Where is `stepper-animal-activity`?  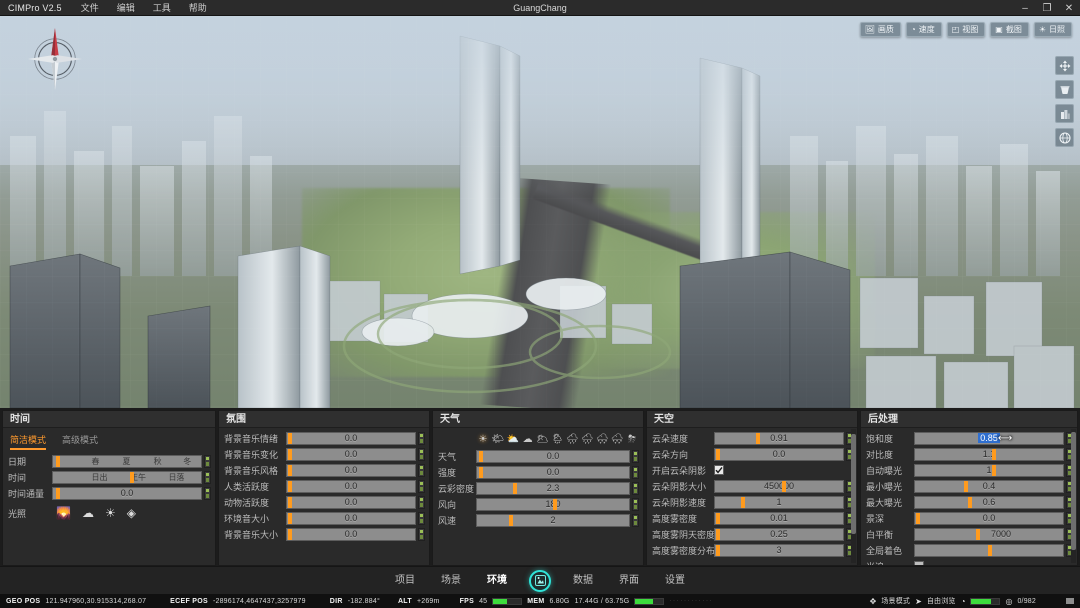 stepper-animal-activity is located at coordinates (421, 502).